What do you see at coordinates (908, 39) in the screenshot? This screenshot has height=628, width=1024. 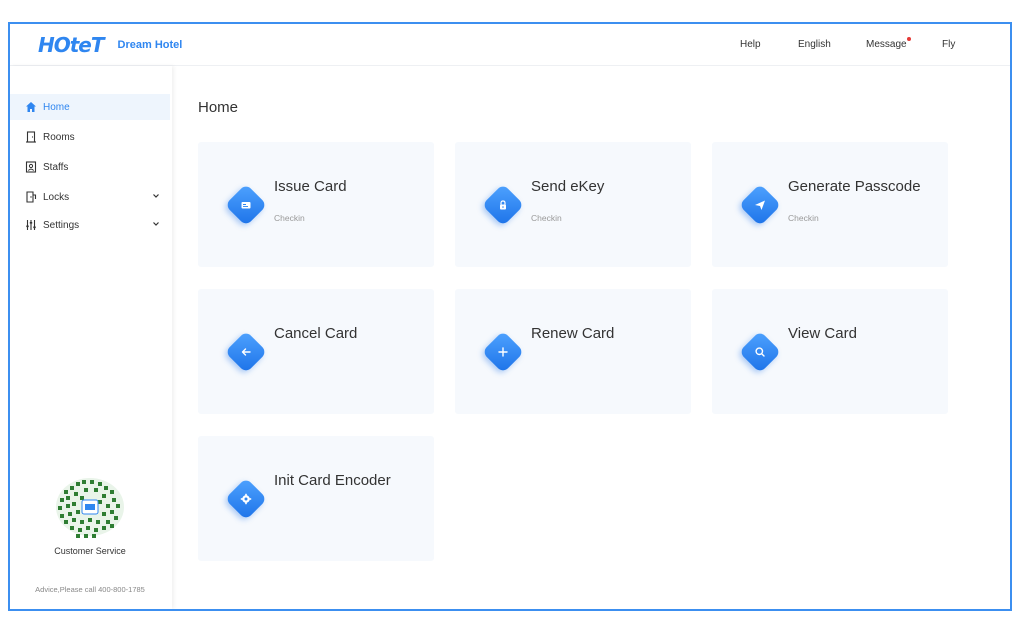 I see `notification-dot` at bounding box center [908, 39].